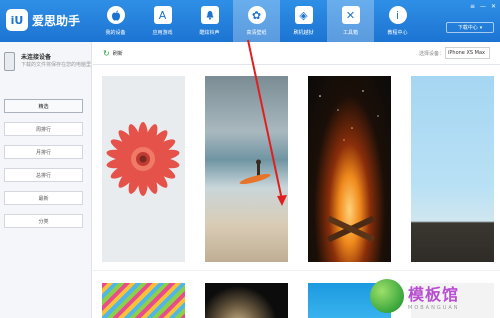  I want to click on watermark-main: 模板馆, so click(434, 294).